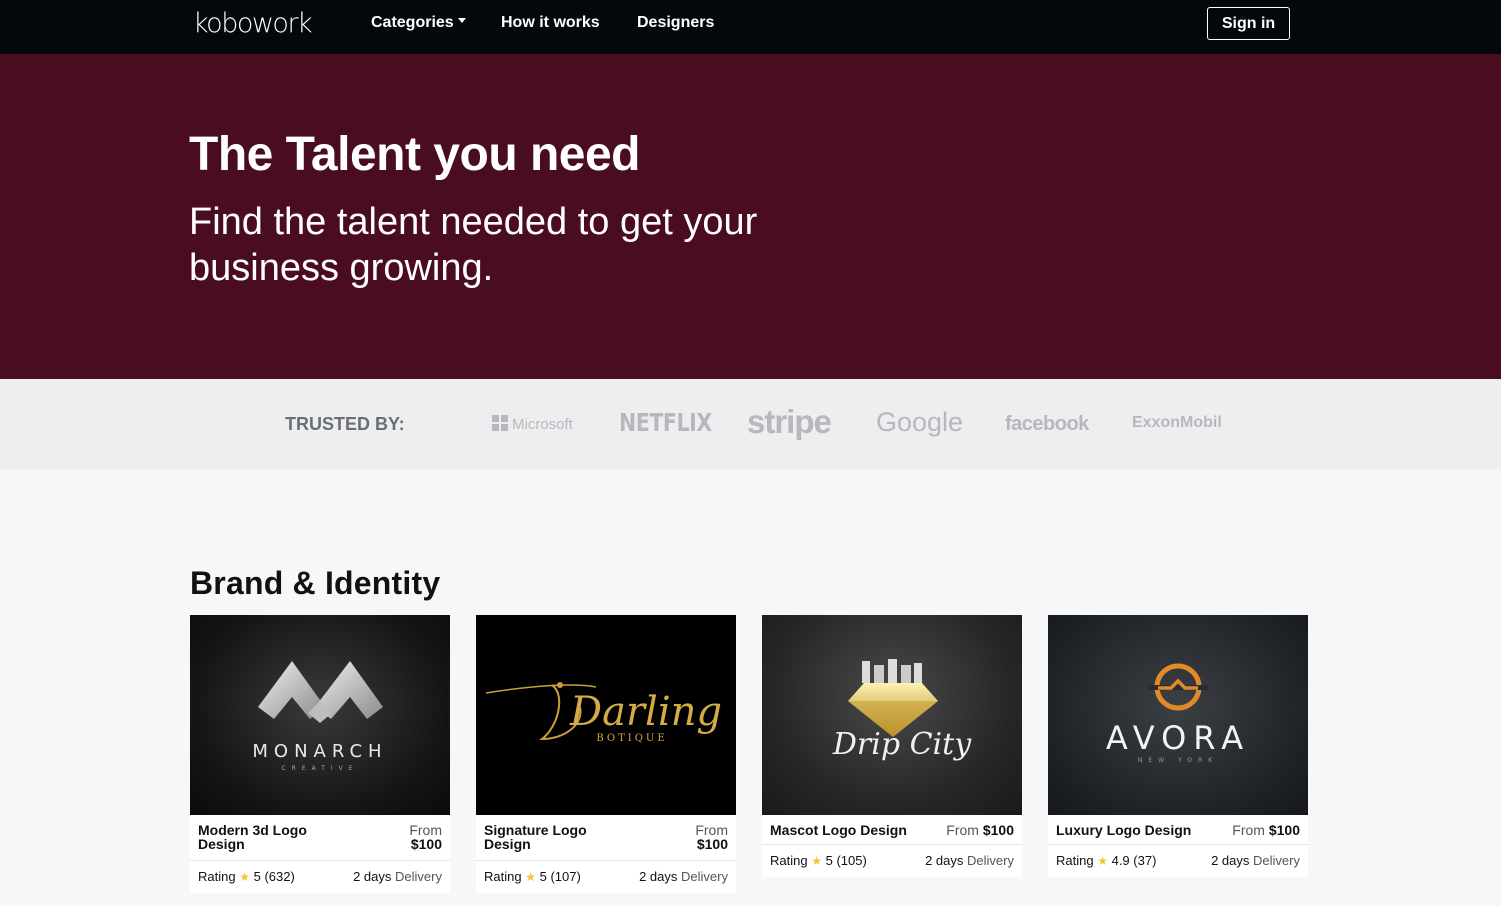  Describe the element at coordinates (315, 583) in the screenshot. I see `section-title: Brand & Identity` at that location.